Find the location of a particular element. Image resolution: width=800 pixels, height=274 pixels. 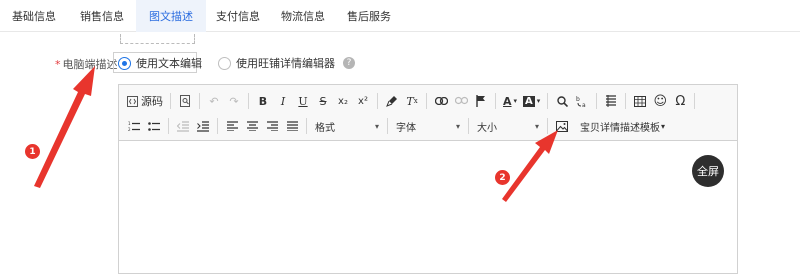

description-type-row: * 电脑端描述 使用文本编辑 使用旺铺详情编辑器 ? is located at coordinates (400, 63).